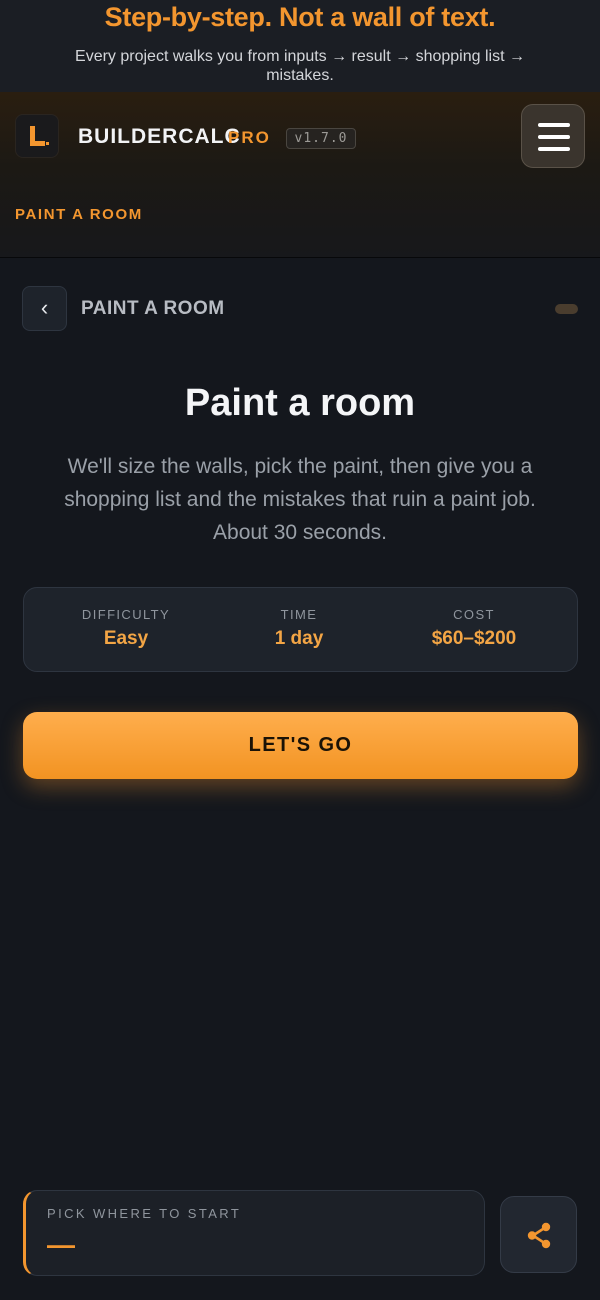  What do you see at coordinates (300, 175) in the screenshot?
I see `app-header: BUILDERCALC PRO v1.7.0 PAINT A ROOM` at bounding box center [300, 175].